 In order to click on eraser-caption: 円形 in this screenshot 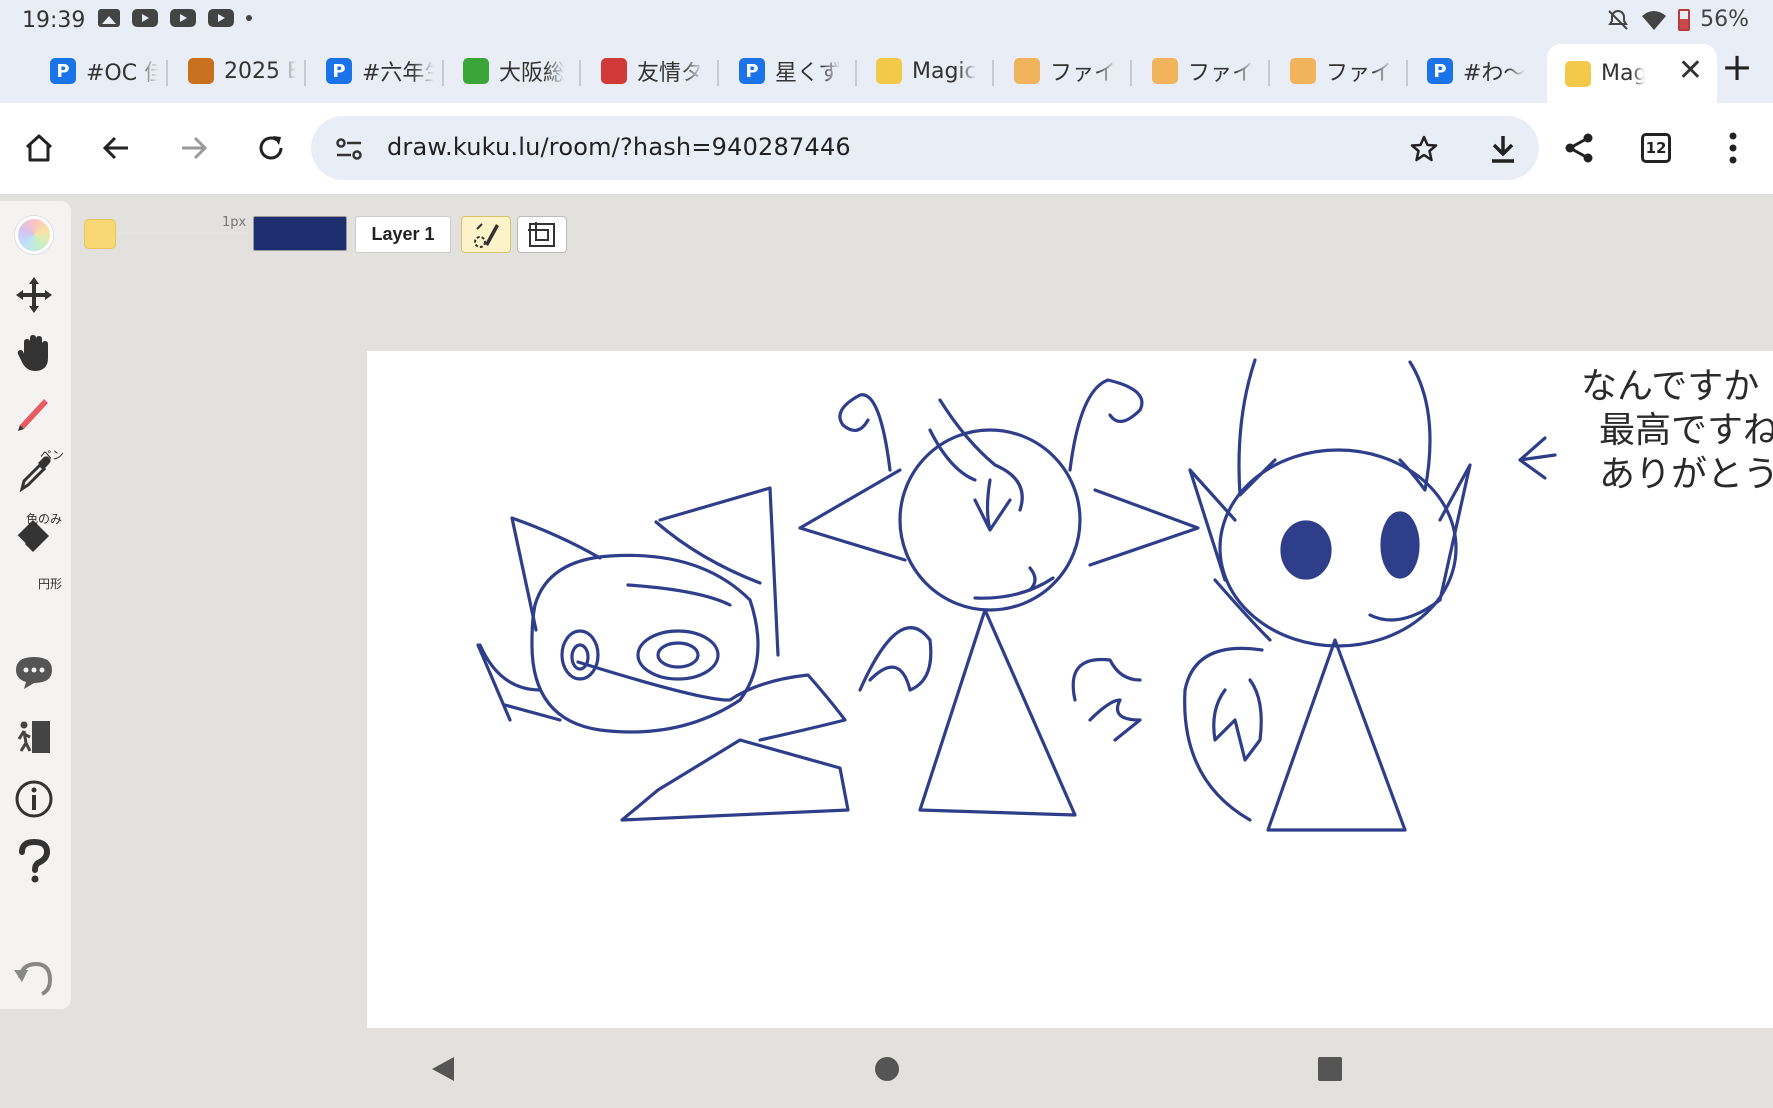, I will do `click(50, 584)`.